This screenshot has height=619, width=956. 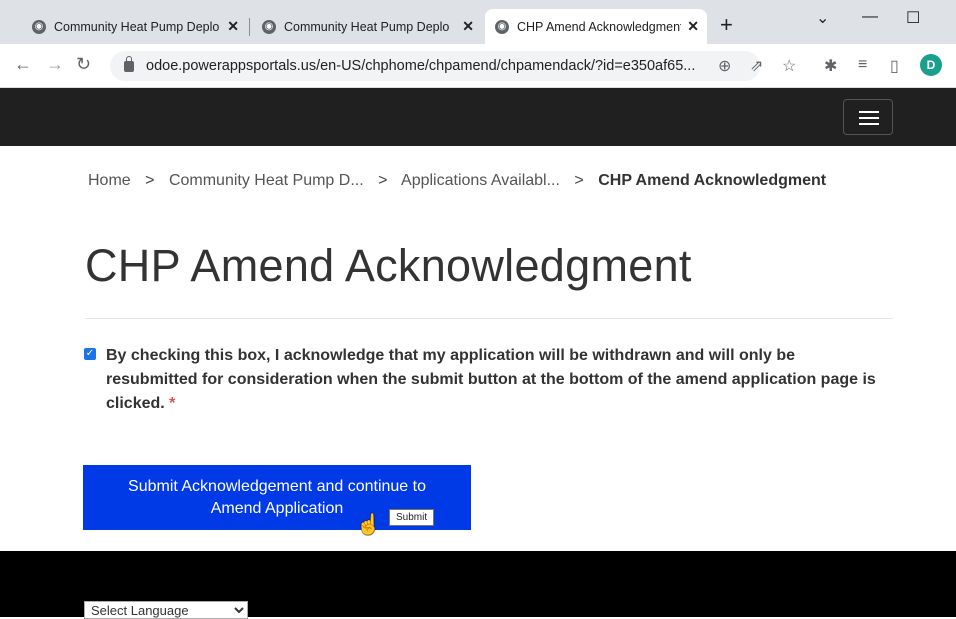 I want to click on reading-list-icon: ≡, so click(x=862, y=65).